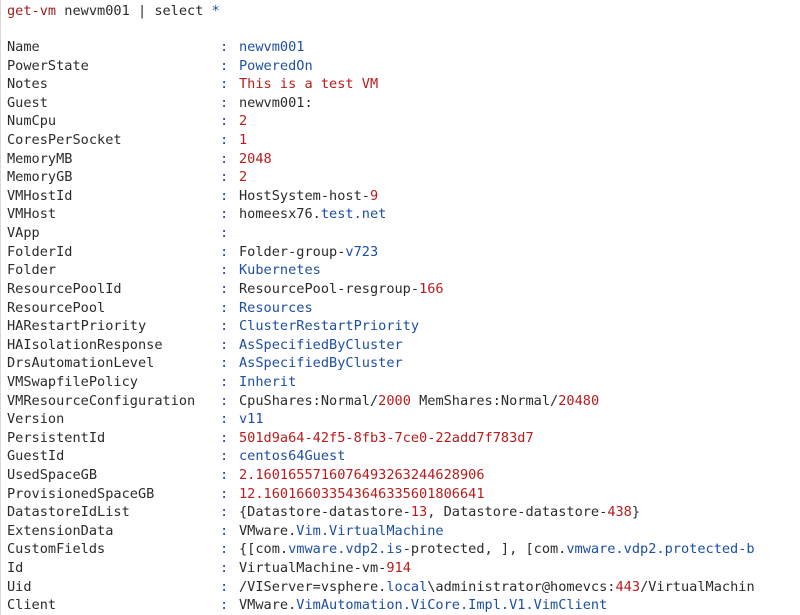  Describe the element at coordinates (280, 214) in the screenshot. I see `value-segment: homeesx76.` at that location.